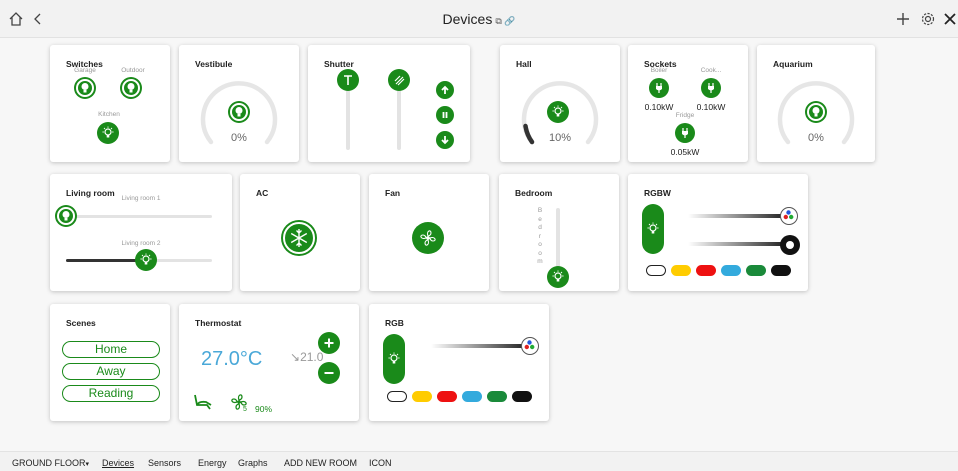 The image size is (958, 471). I want to click on rgbw-color-handle, so click(789, 216).